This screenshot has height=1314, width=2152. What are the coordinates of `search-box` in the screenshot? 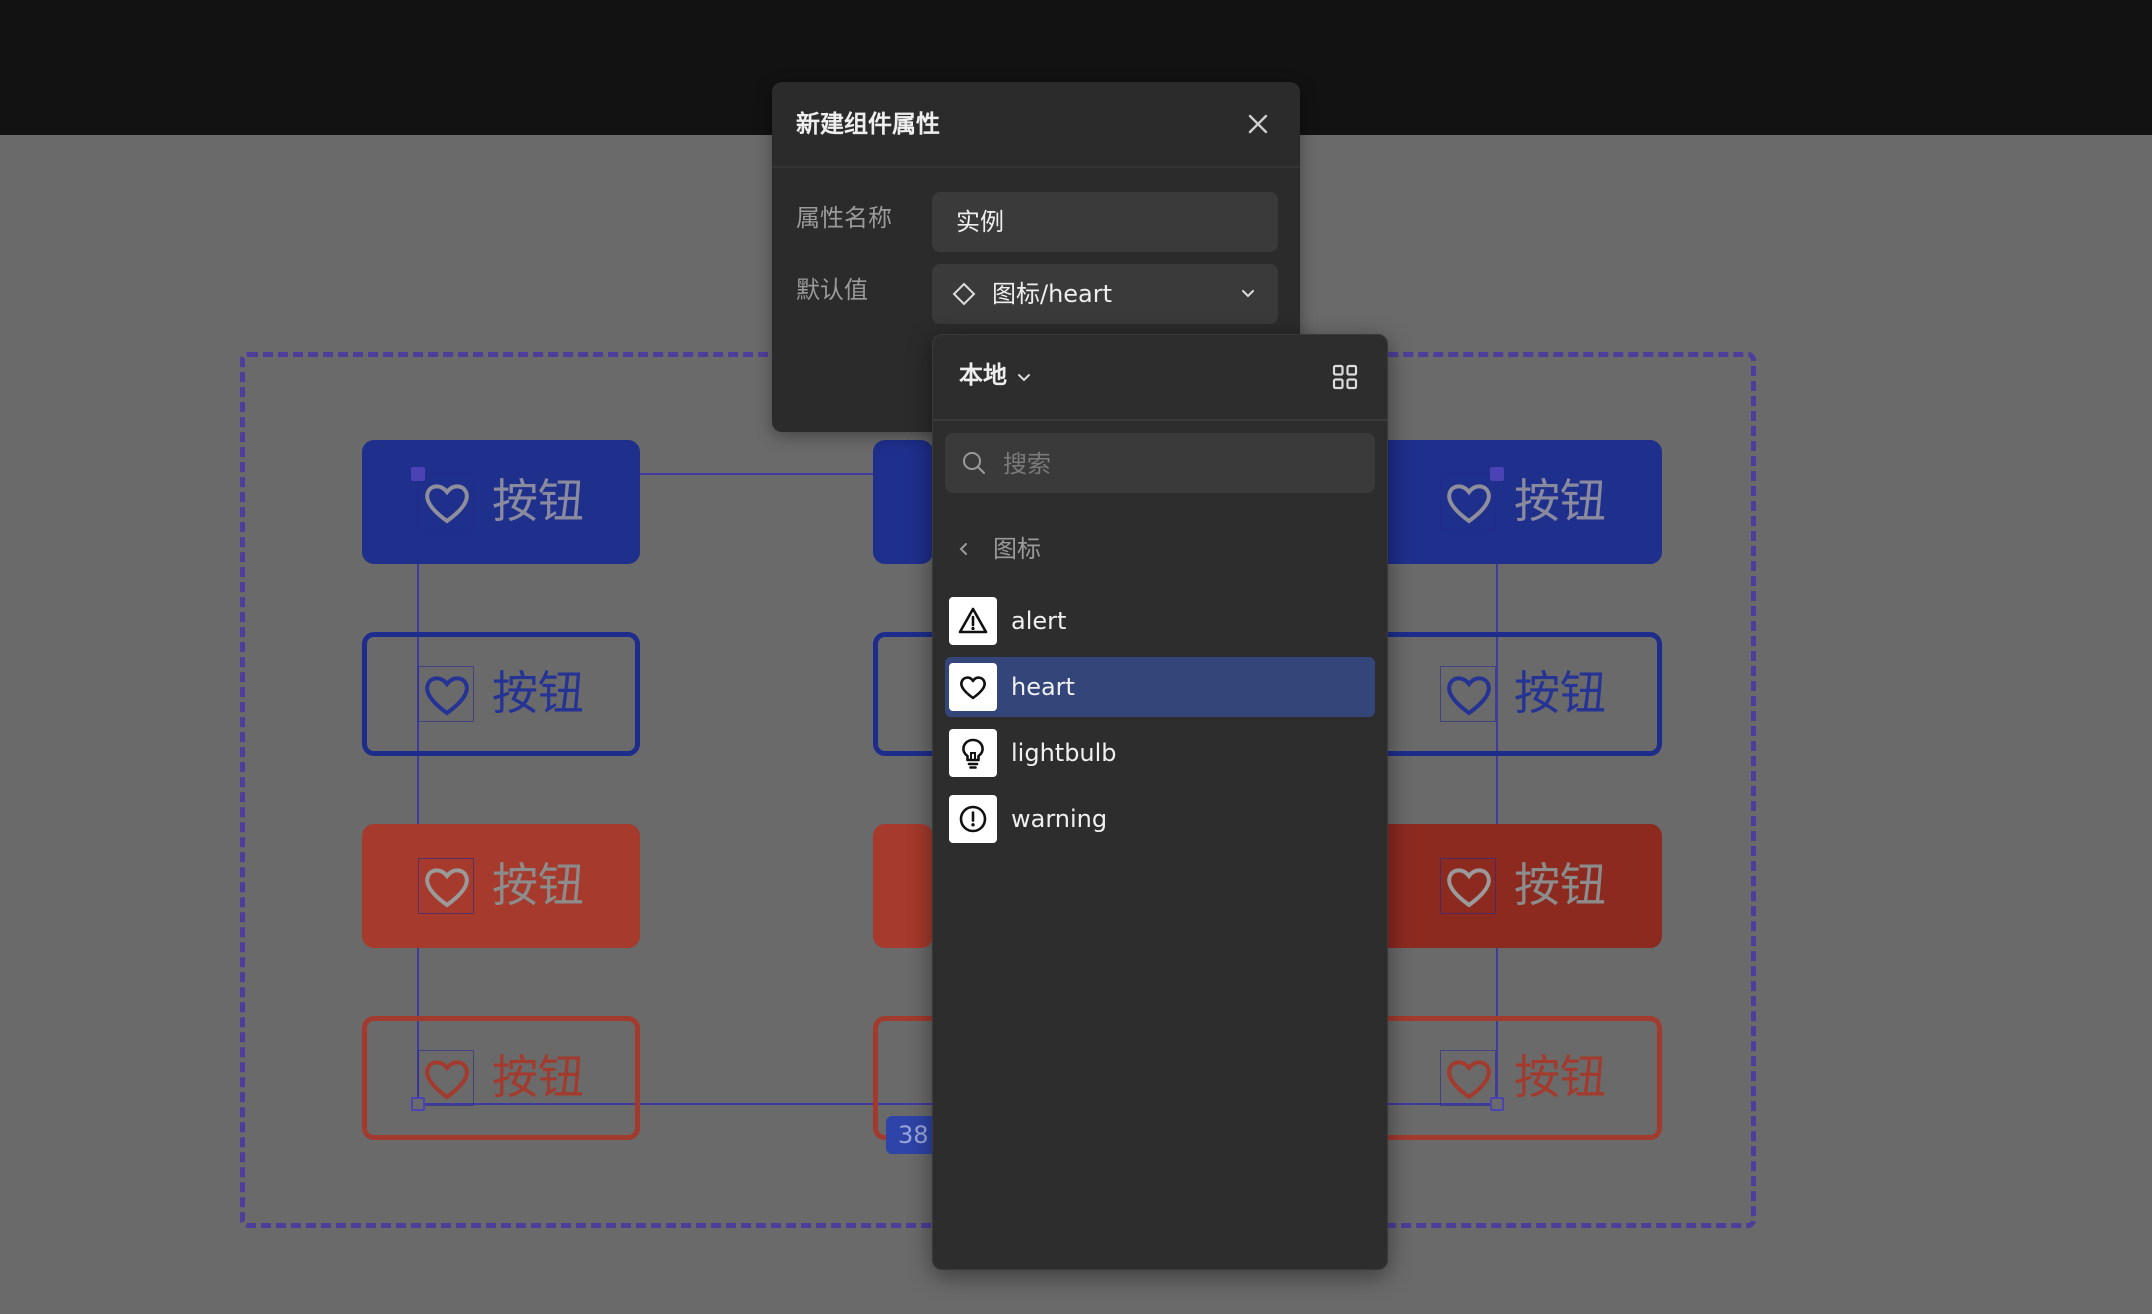 It's located at (1160, 463).